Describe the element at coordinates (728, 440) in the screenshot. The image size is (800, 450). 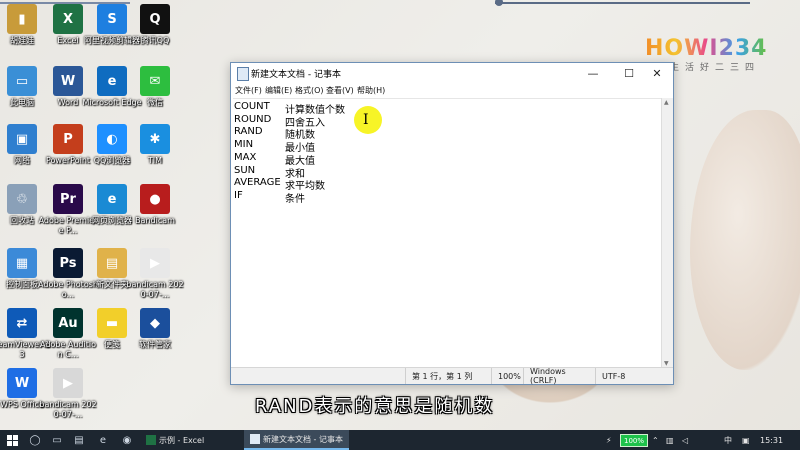
I see `ime-indicator: 中` at that location.